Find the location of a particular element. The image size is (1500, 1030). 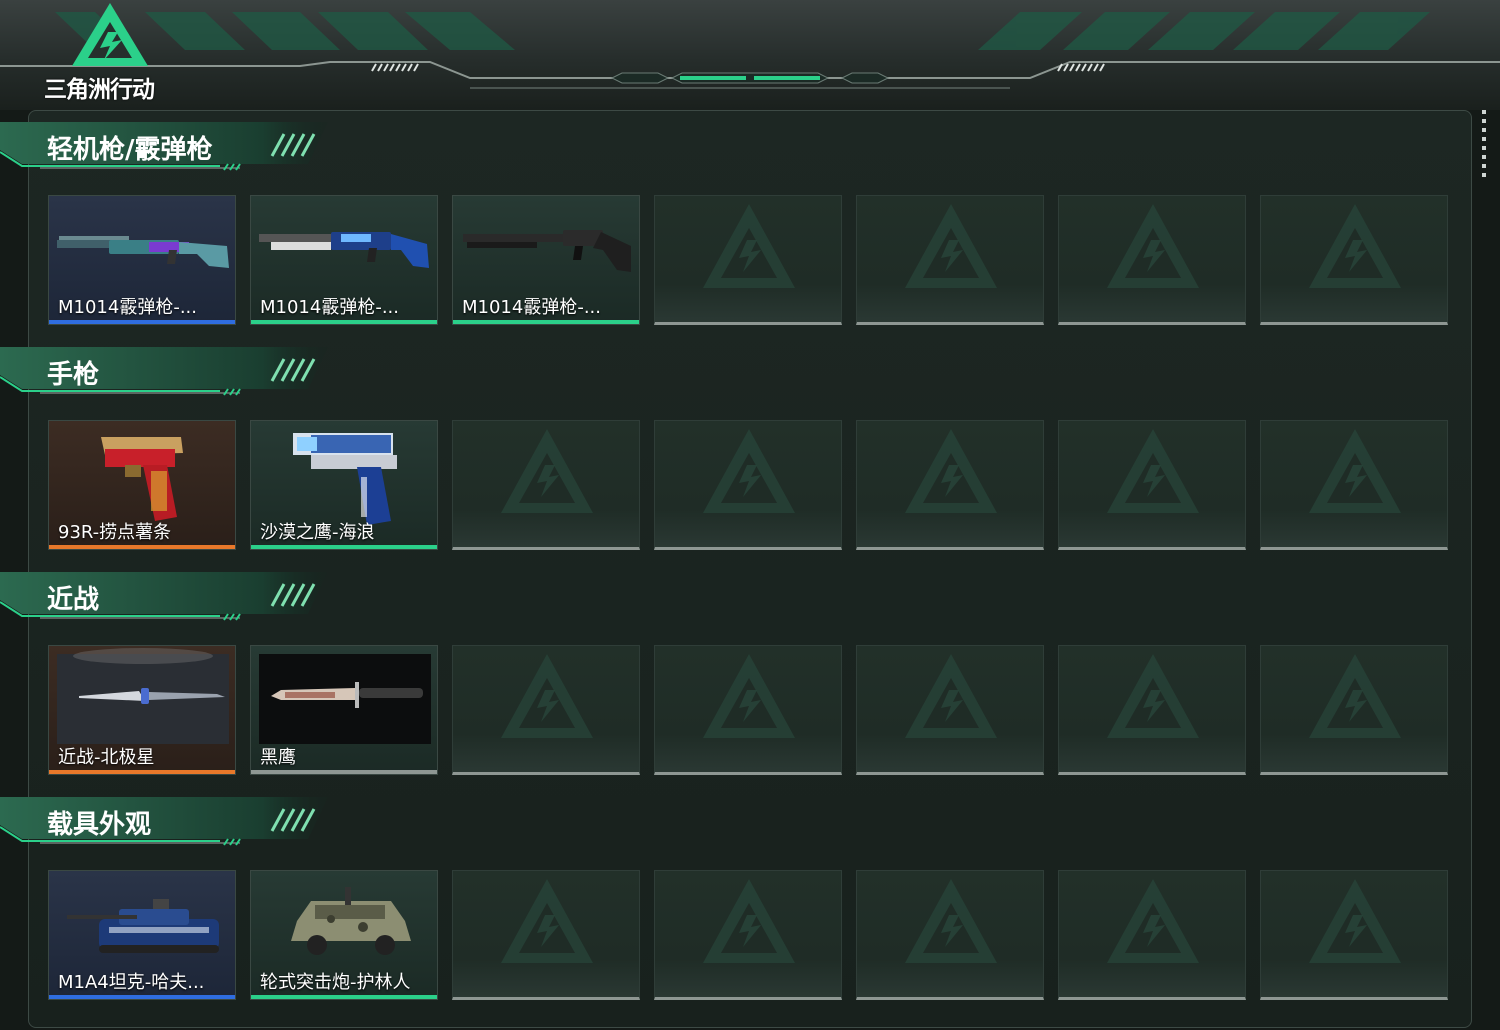

item-row: 93R-捞点薯条 沙漠之鹰-海浪 is located at coordinates (749, 485).